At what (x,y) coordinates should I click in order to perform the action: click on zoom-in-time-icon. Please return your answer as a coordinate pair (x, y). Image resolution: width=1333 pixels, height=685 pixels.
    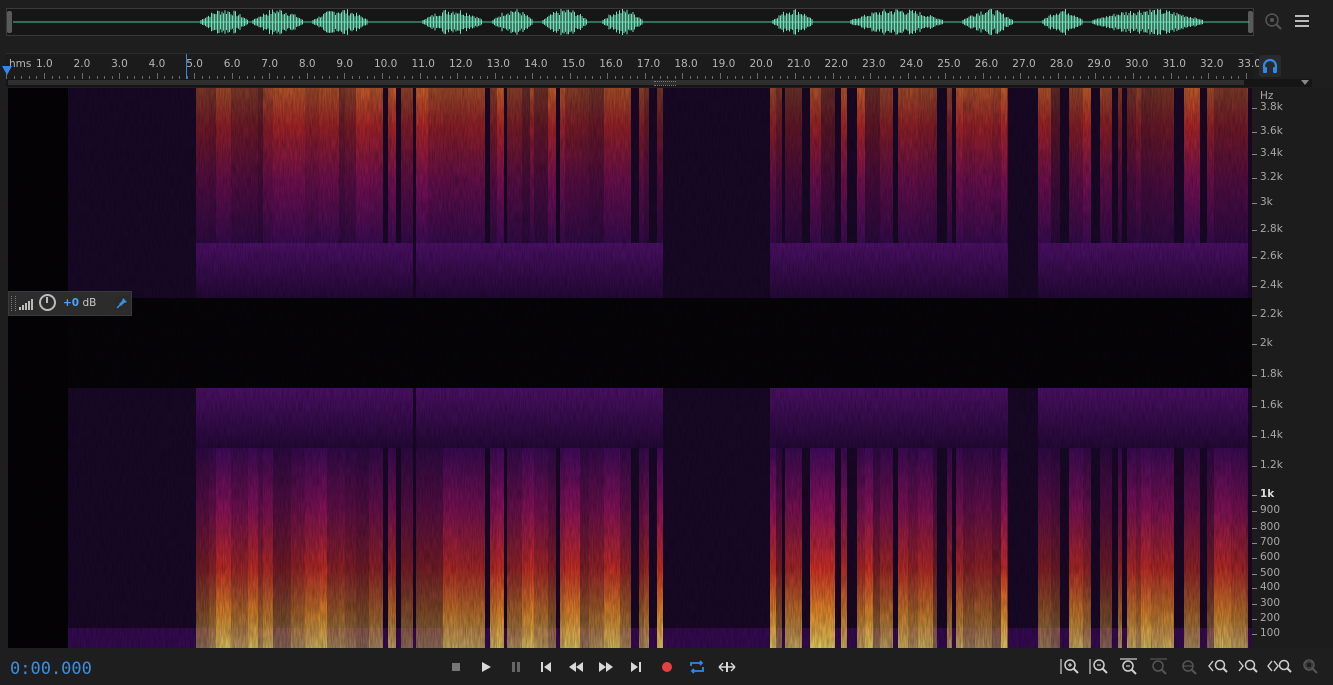
    Looking at the image, I should click on (1128, 666).